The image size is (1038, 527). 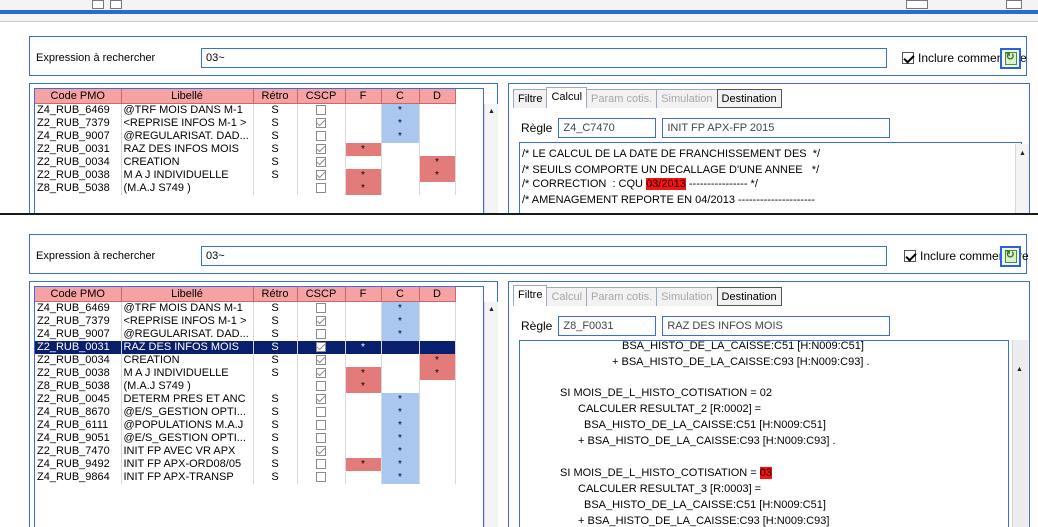 I want to click on table-row: Z4_RUB_8670 @E/S_GESTION OPTI... S *, so click(x=245, y=412).